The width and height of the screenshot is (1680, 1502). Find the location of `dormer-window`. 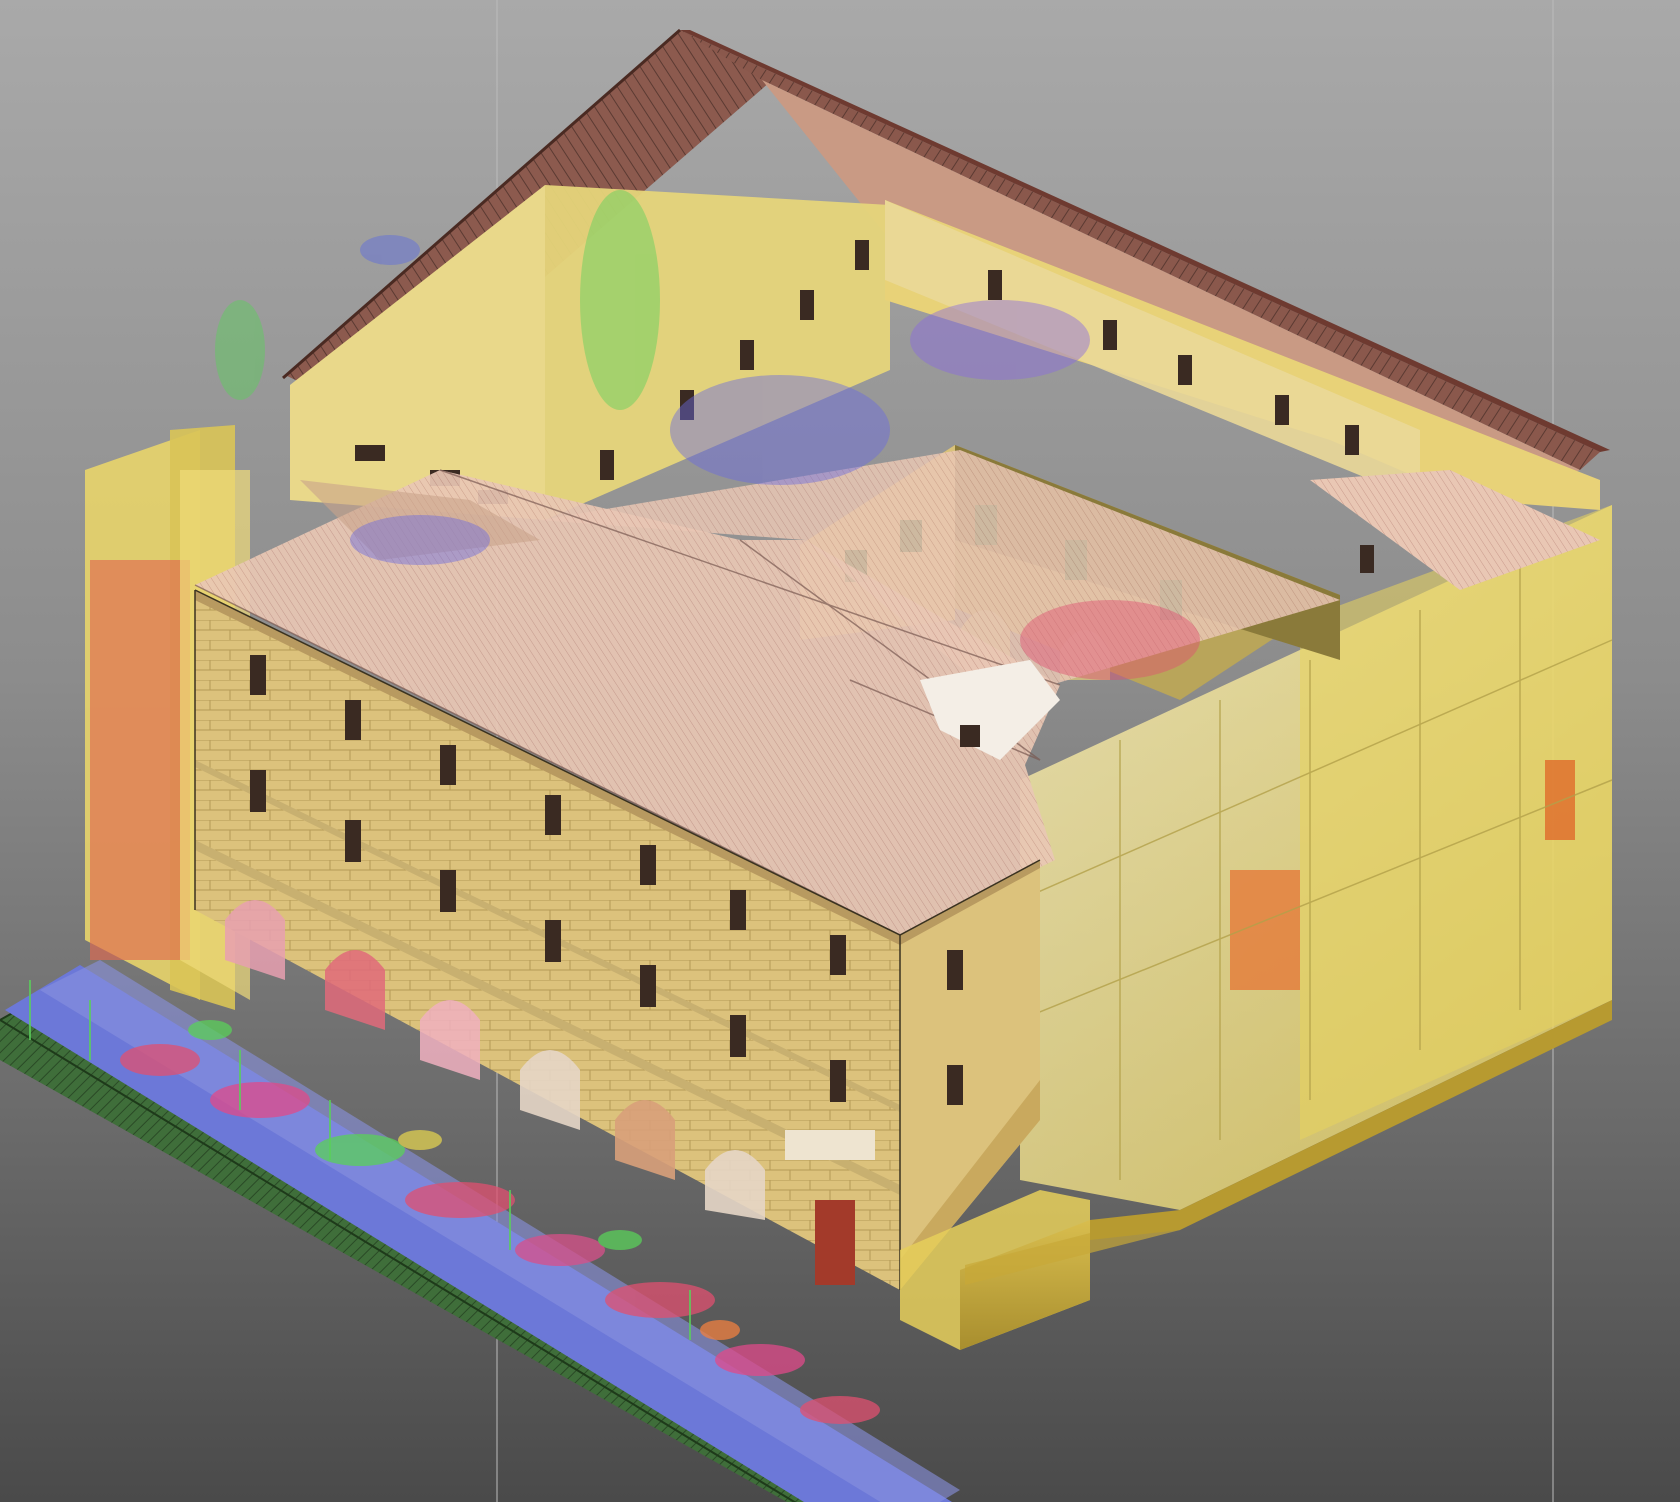

dormer-window is located at coordinates (970, 736).